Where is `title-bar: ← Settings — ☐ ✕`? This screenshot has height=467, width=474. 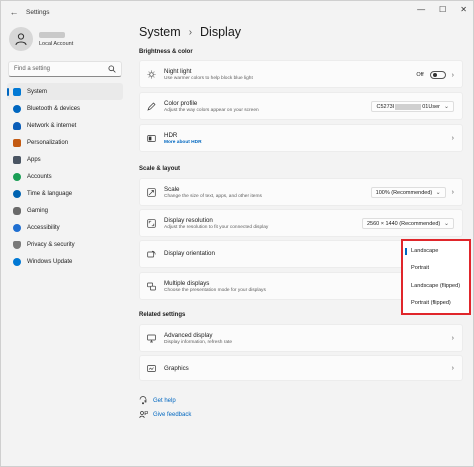 title-bar: ← Settings — ☐ ✕ is located at coordinates (237, 12).